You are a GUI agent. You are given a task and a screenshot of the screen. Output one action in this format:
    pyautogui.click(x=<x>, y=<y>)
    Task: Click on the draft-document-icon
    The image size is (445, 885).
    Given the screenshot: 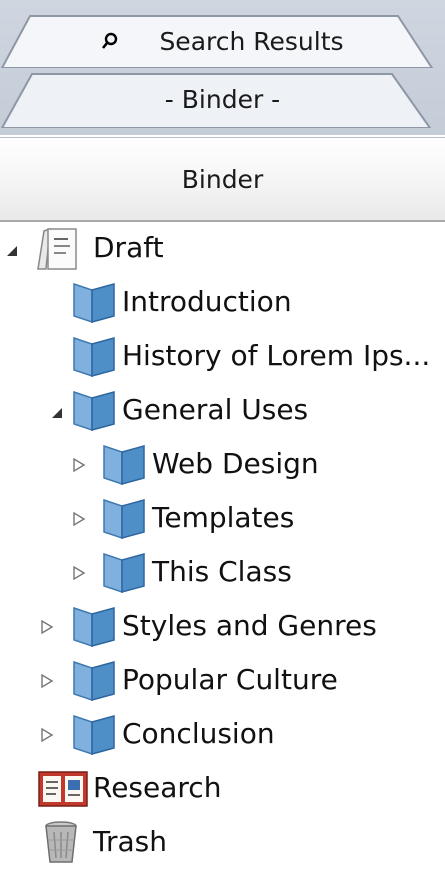 What is the action you would take?
    pyautogui.click(x=57, y=248)
    